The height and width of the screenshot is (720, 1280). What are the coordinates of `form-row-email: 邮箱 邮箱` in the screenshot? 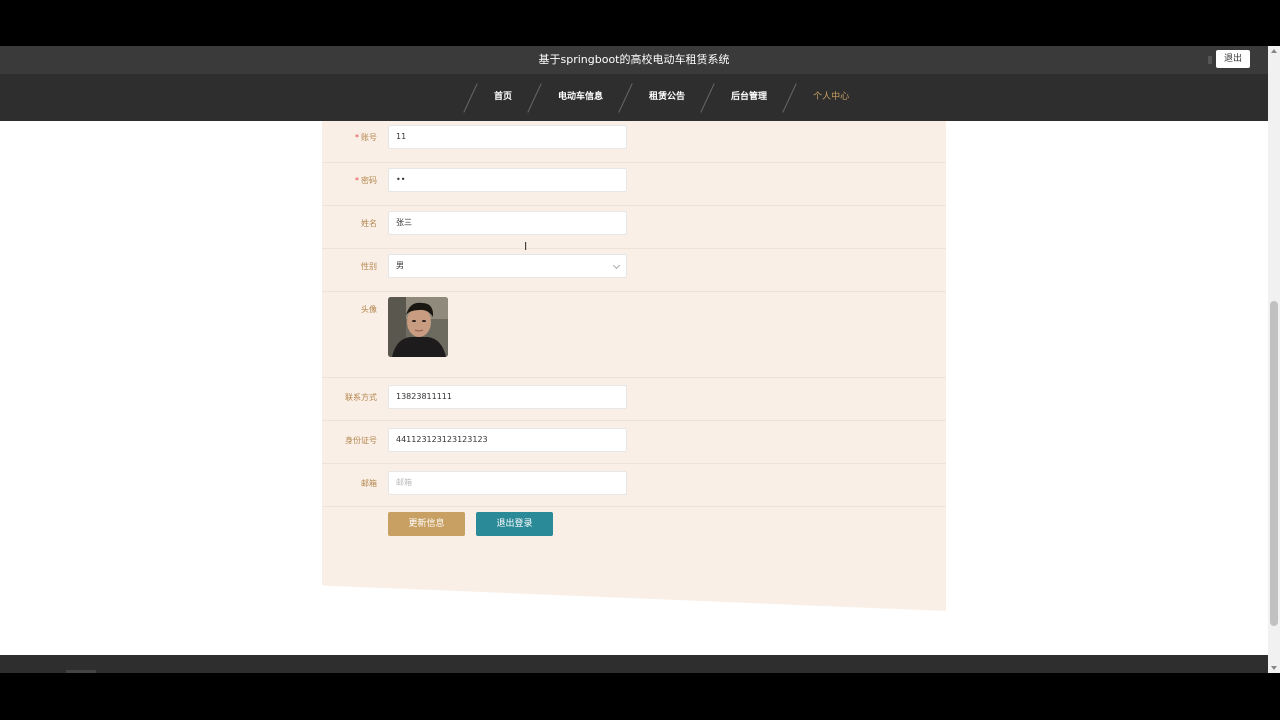 It's located at (634, 485).